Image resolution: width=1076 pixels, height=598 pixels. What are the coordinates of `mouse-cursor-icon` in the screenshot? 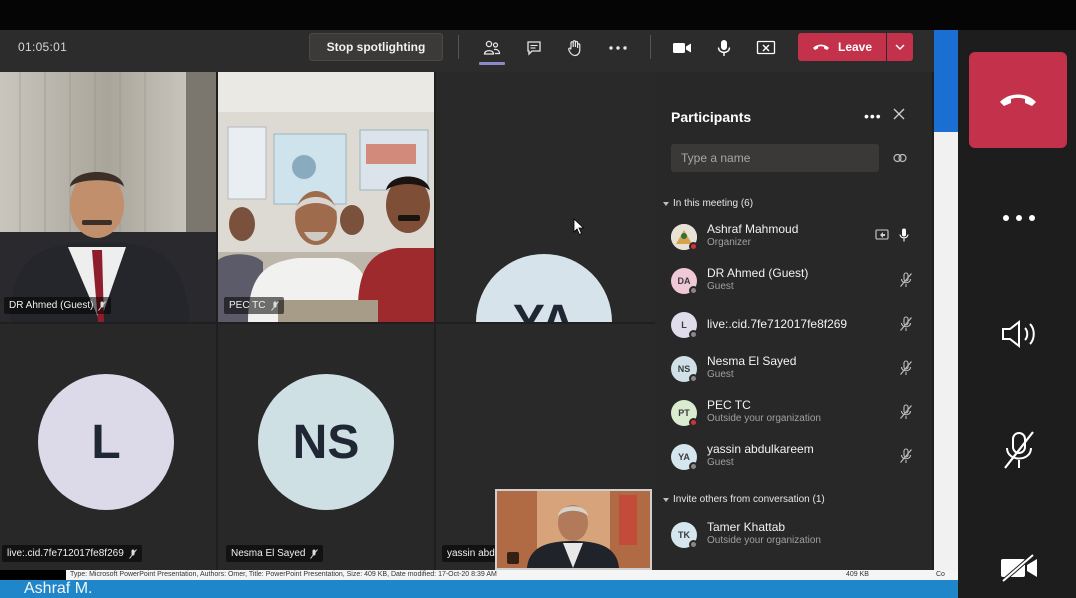 It's located at (579, 227).